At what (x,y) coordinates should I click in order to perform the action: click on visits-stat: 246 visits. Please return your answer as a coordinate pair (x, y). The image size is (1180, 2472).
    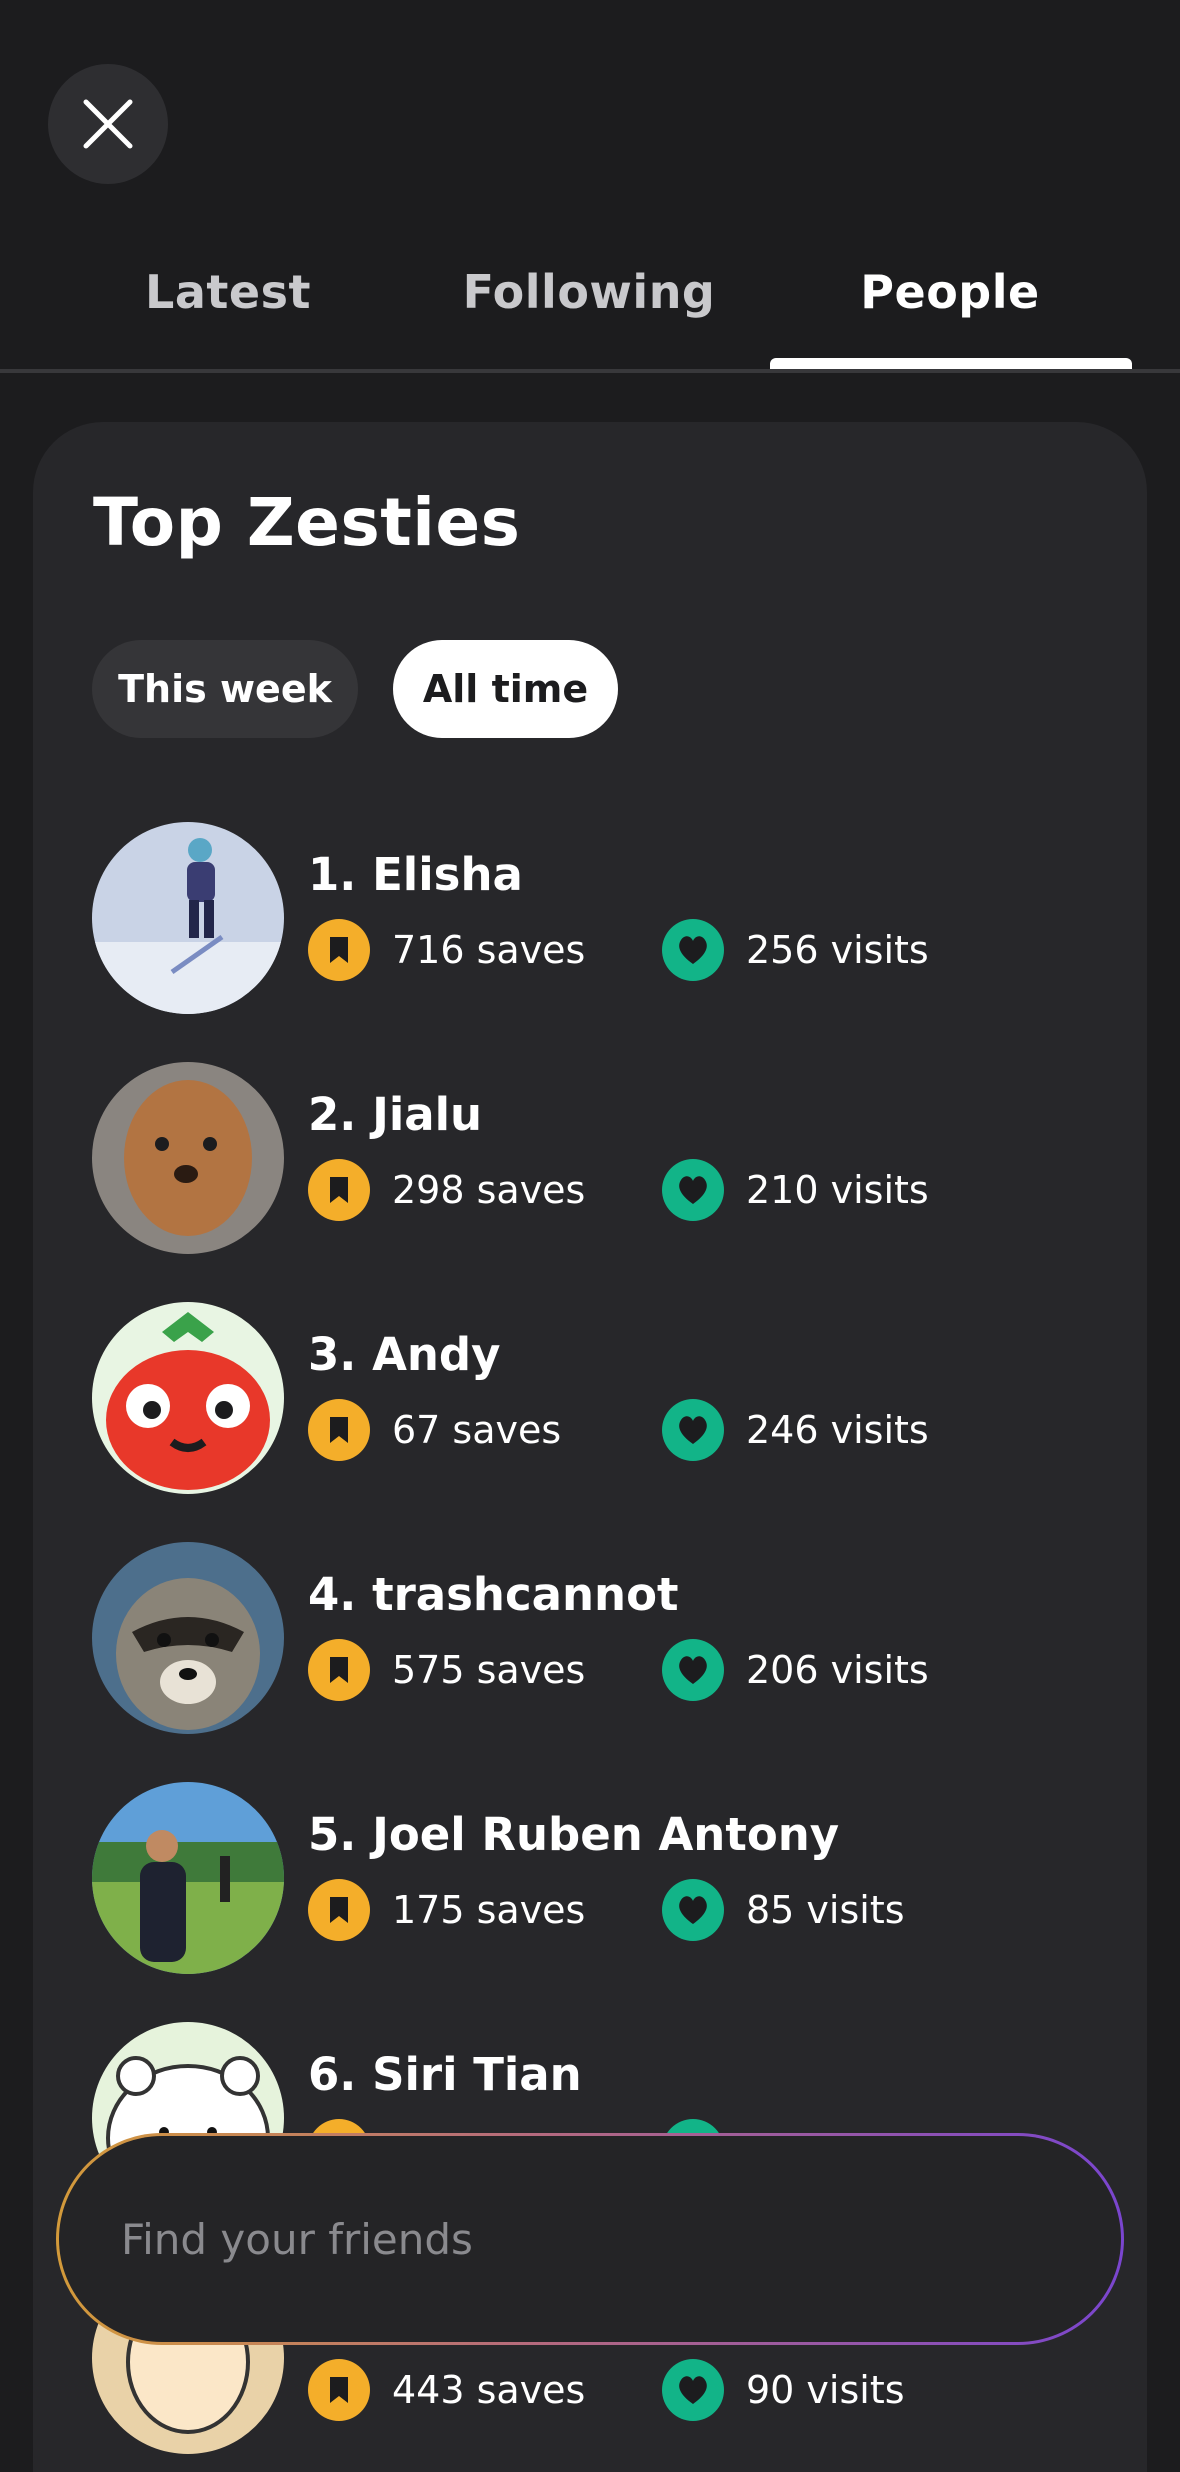
    Looking at the image, I should click on (795, 1430).